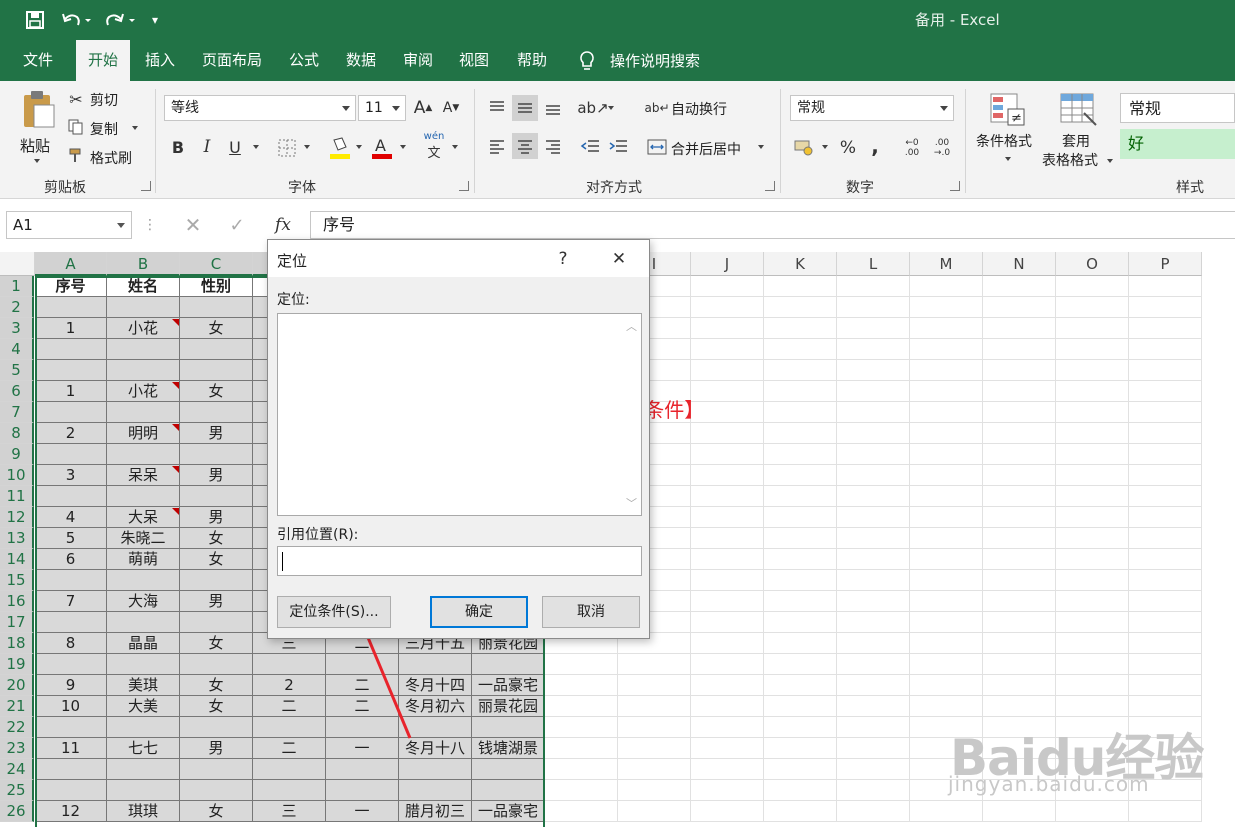 The width and height of the screenshot is (1235, 827). What do you see at coordinates (17, 811) in the screenshot?
I see `row-header-26: 26` at bounding box center [17, 811].